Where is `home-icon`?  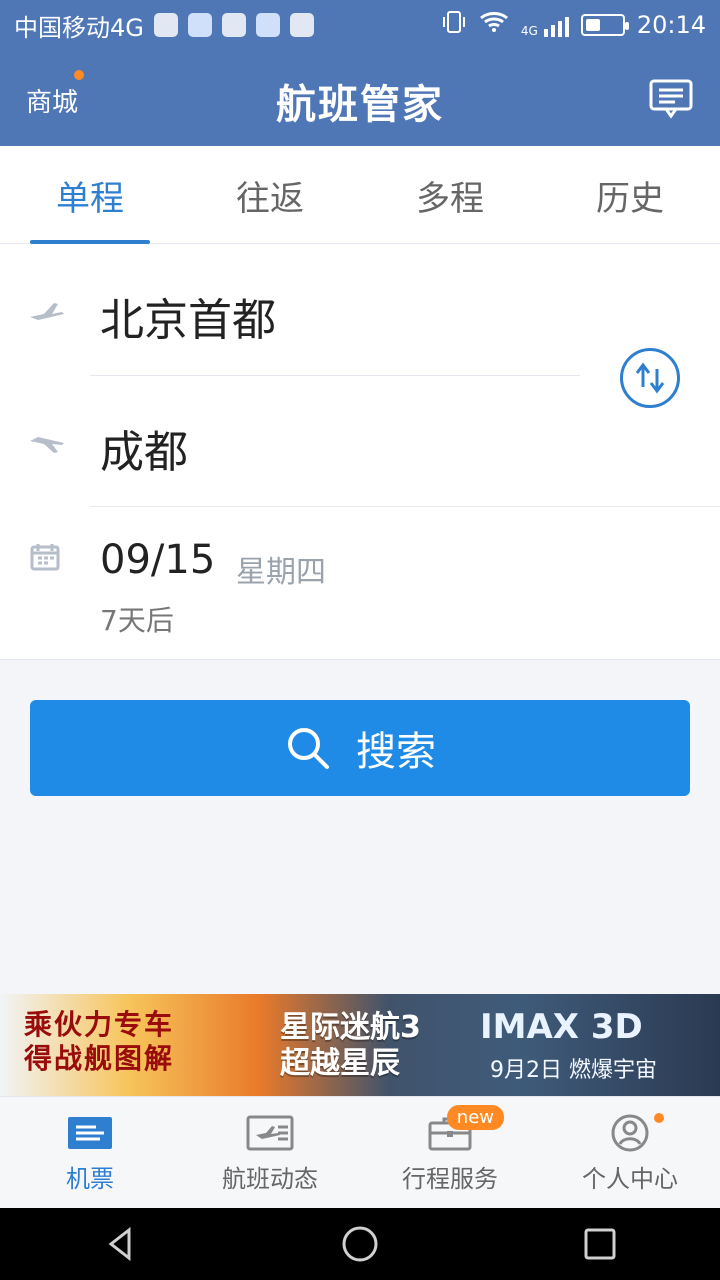 home-icon is located at coordinates (360, 1244).